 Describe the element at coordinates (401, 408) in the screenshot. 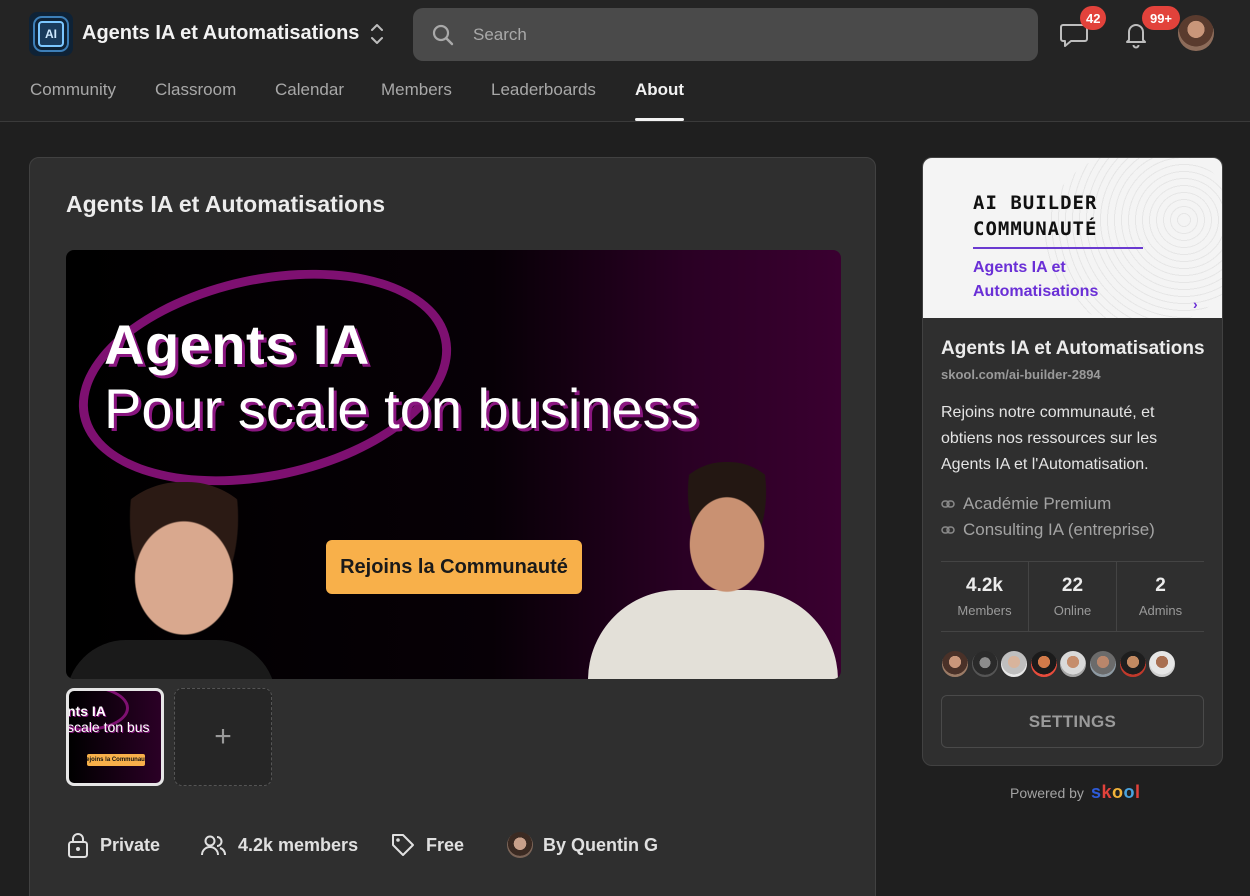

I see `hero-subheadline: Pour scale ton business` at that location.